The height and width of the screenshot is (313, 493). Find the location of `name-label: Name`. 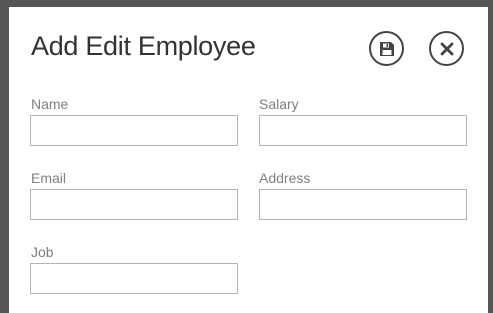

name-label: Name is located at coordinates (50, 104).